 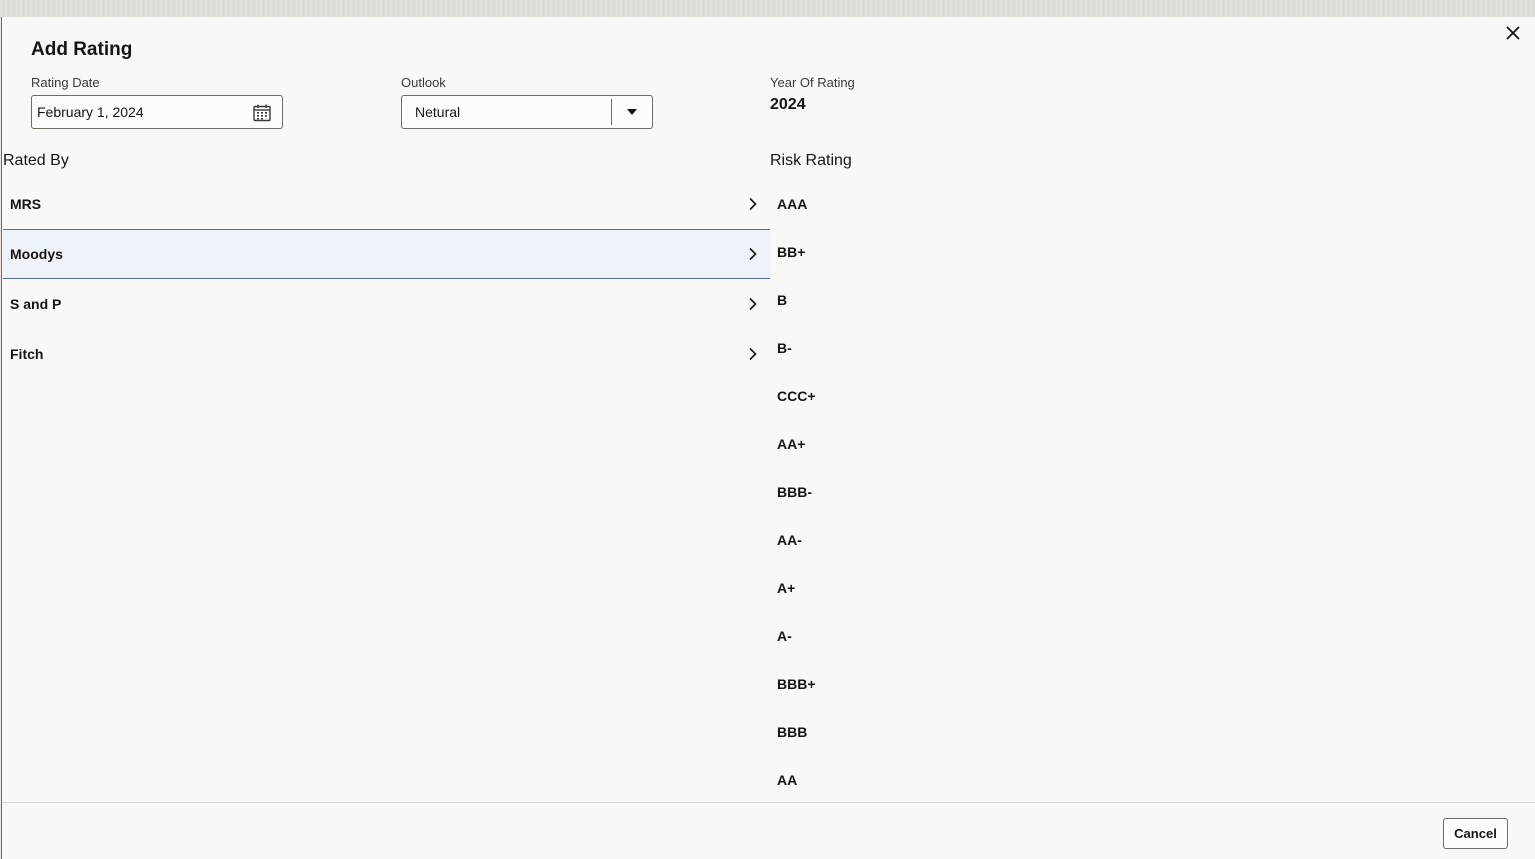 I want to click on risk-rating-item: B-, so click(x=920, y=348).